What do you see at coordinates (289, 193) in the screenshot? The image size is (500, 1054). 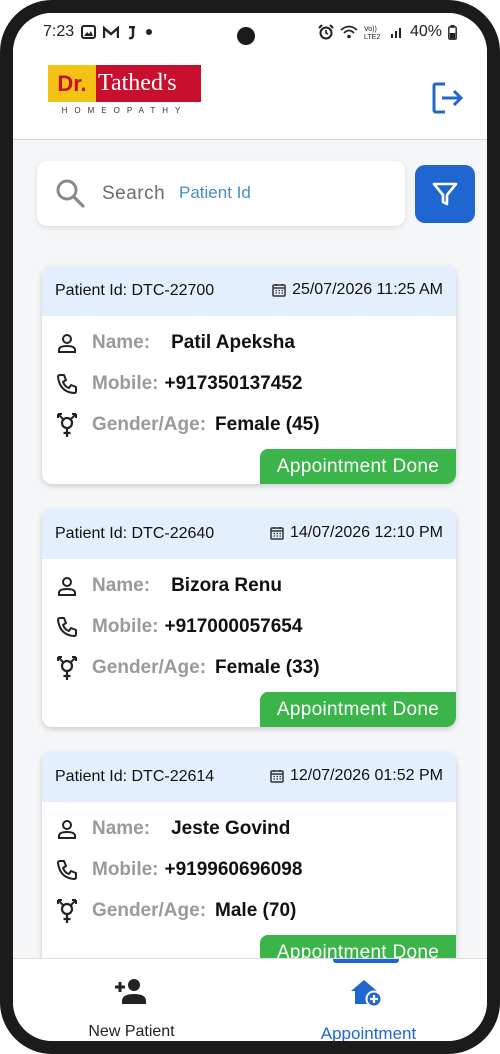 I see `patient-id-search-input` at bounding box center [289, 193].